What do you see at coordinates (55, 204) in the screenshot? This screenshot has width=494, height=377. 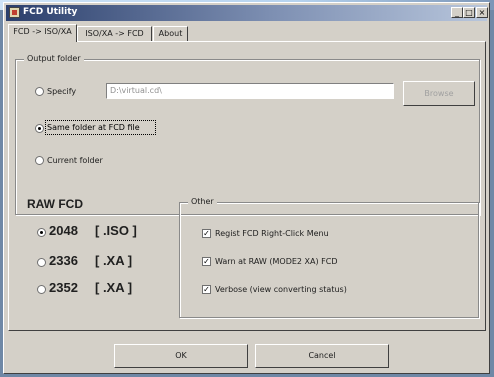 I see `raw-fcd-title: RAW FCD` at bounding box center [55, 204].